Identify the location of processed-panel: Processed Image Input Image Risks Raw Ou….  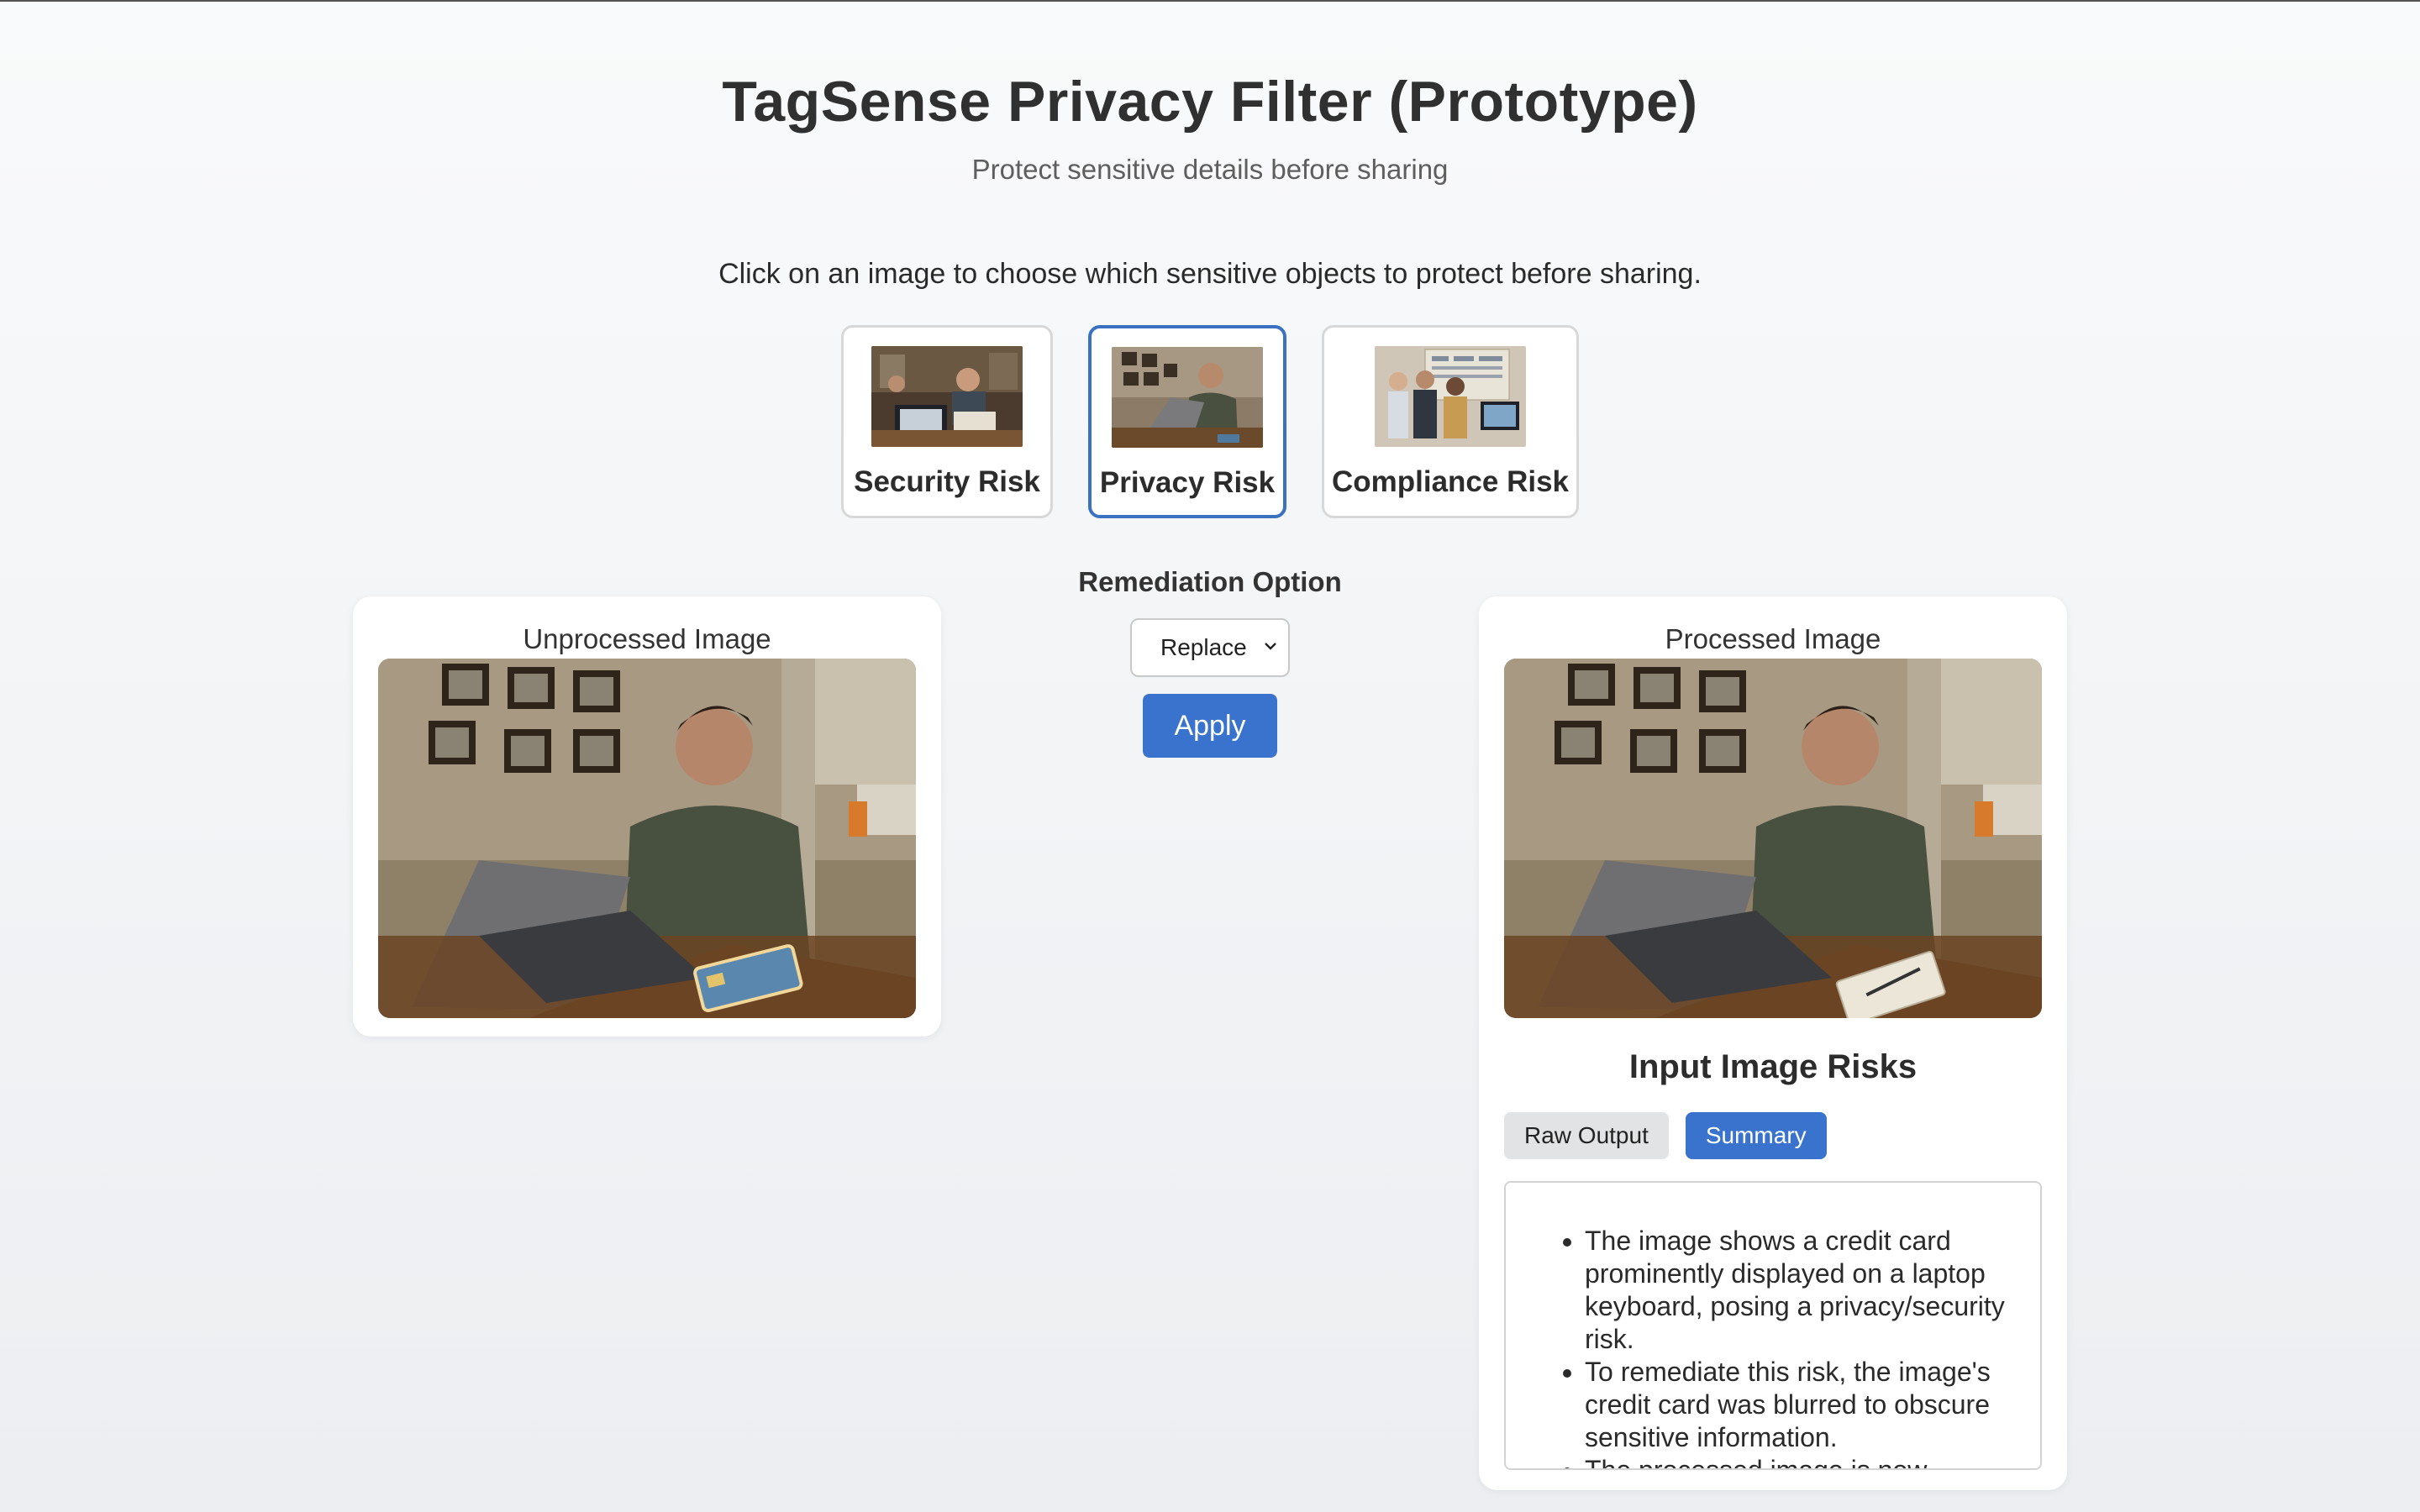
(1773, 1043).